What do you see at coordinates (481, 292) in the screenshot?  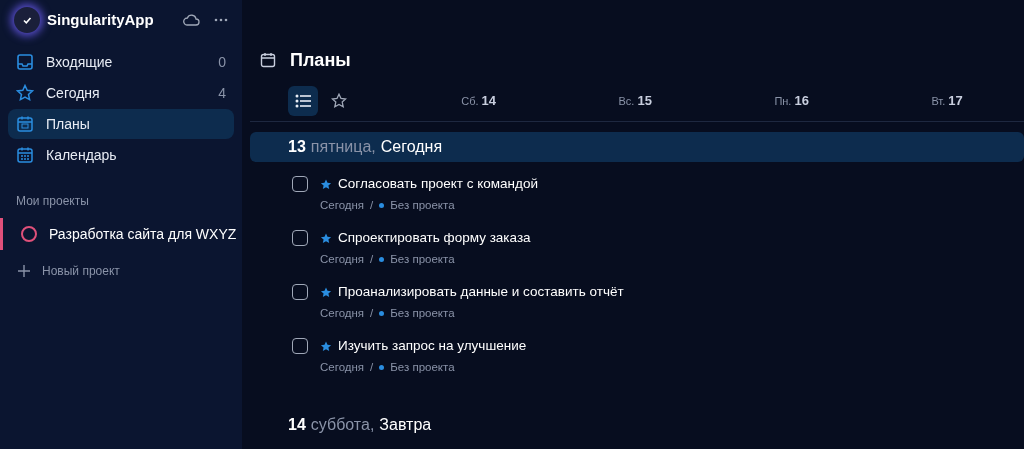 I see `task-title: Проанализировать данные и составить отчёт` at bounding box center [481, 292].